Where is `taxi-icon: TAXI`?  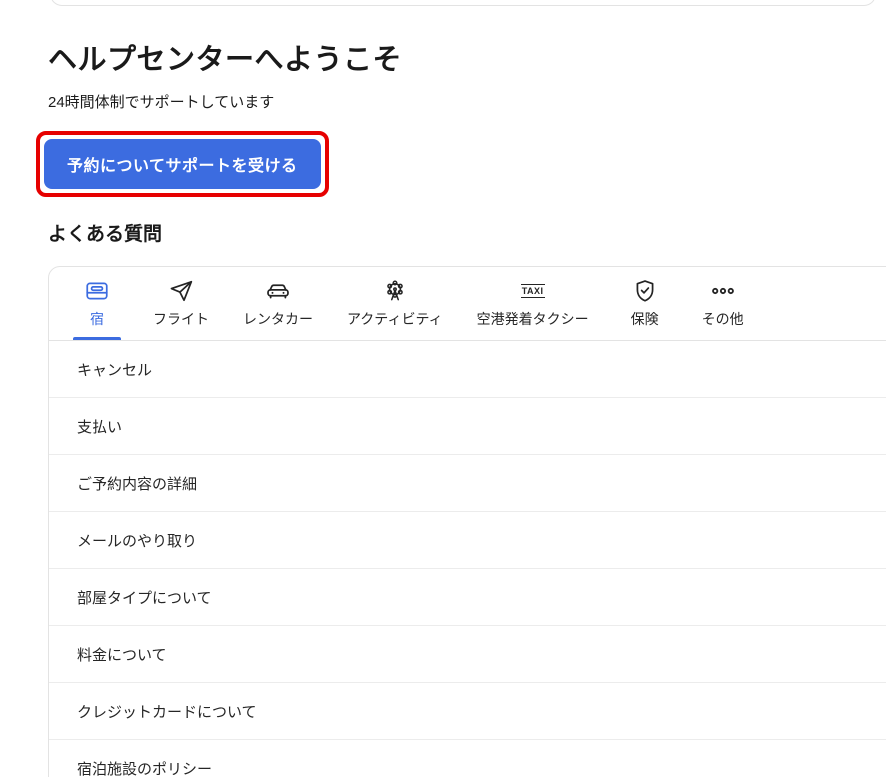 taxi-icon: TAXI is located at coordinates (532, 291).